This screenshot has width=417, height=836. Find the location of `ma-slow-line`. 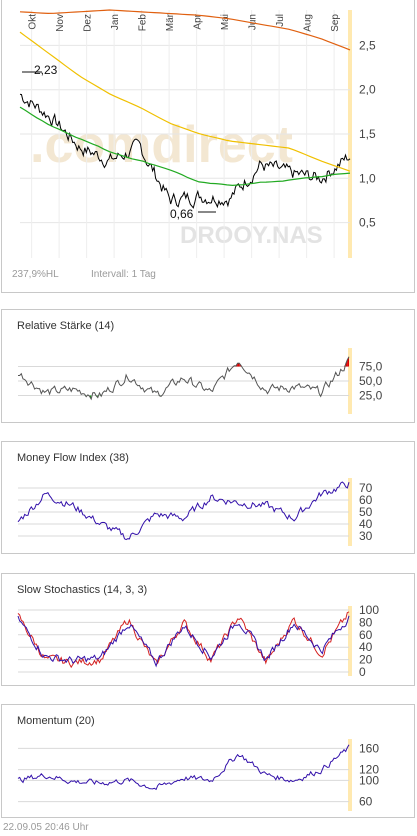

ma-slow-line is located at coordinates (185, 30).